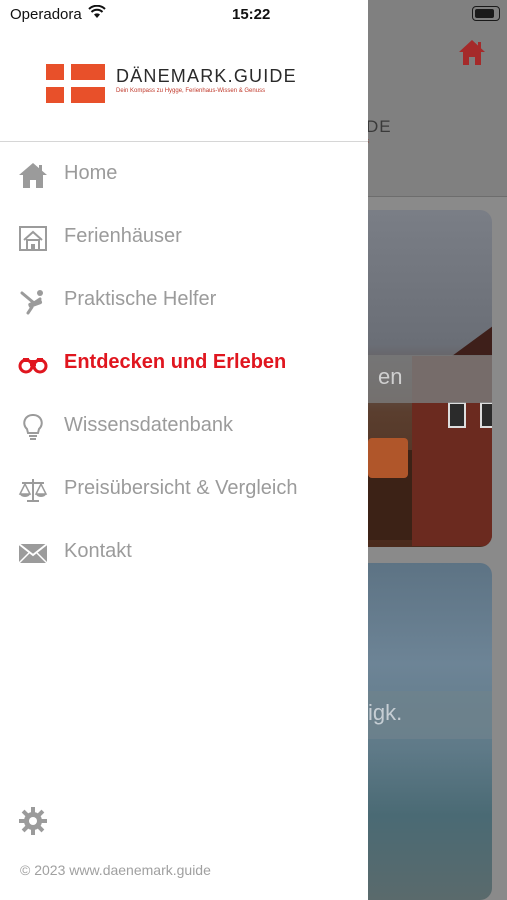 Image resolution: width=507 pixels, height=900 pixels. What do you see at coordinates (115, 870) in the screenshot?
I see `footer-copyright: © 2023 www.daenemark.guide` at bounding box center [115, 870].